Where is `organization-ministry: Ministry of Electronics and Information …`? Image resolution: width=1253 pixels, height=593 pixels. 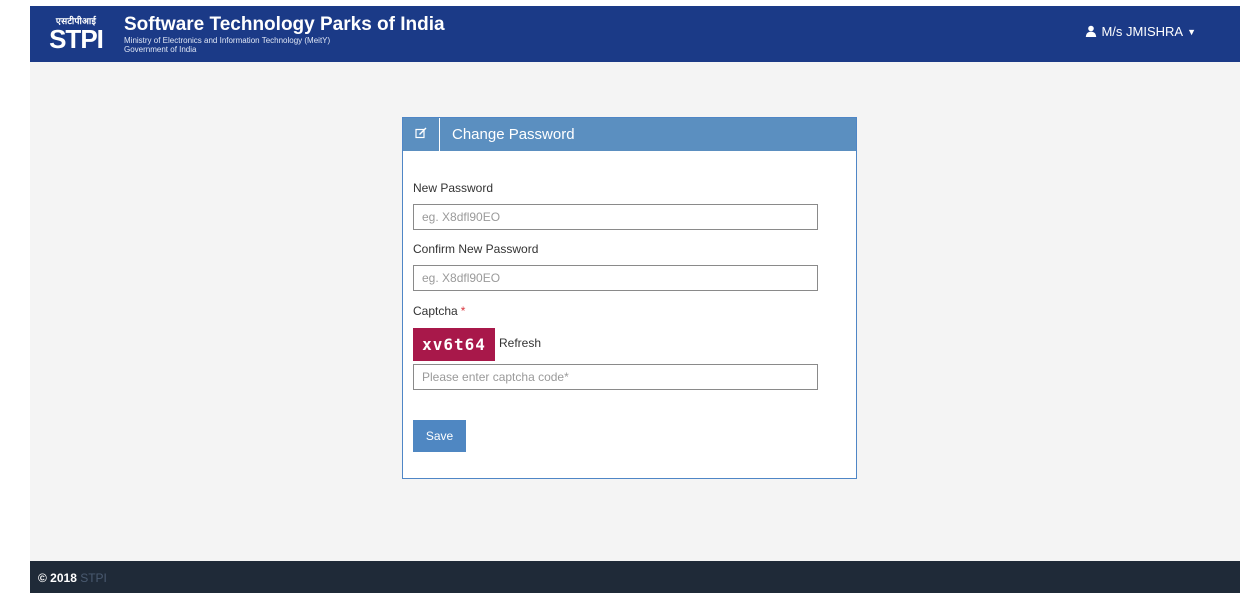 organization-ministry: Ministry of Electronics and Information … is located at coordinates (227, 40).